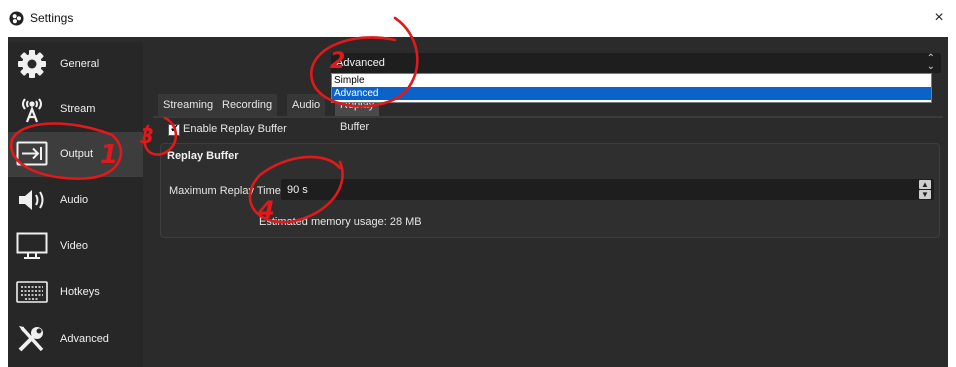 The width and height of the screenshot is (956, 367). Describe the element at coordinates (188, 105) in the screenshot. I see `tab-streaming: Streaming` at that location.